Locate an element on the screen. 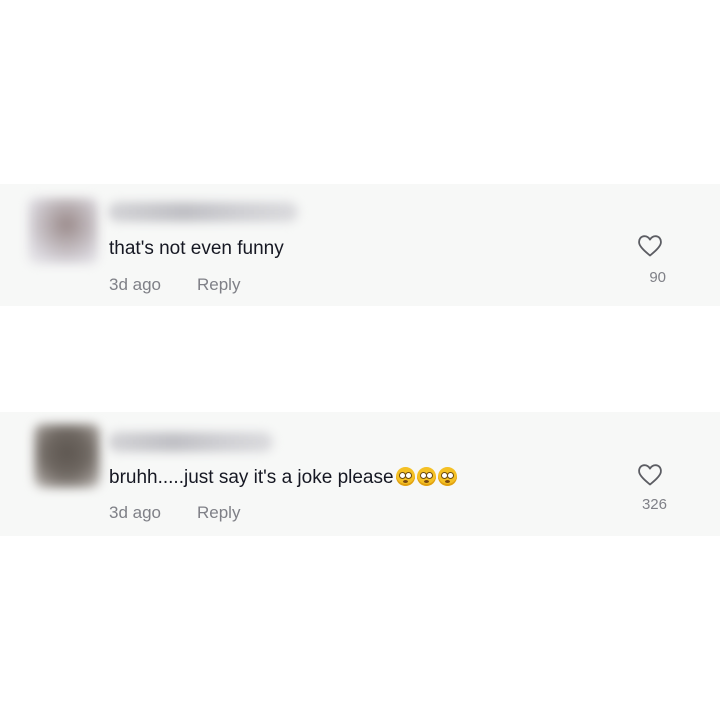 This screenshot has height=720, width=720. like-count: 326 is located at coordinates (654, 504).